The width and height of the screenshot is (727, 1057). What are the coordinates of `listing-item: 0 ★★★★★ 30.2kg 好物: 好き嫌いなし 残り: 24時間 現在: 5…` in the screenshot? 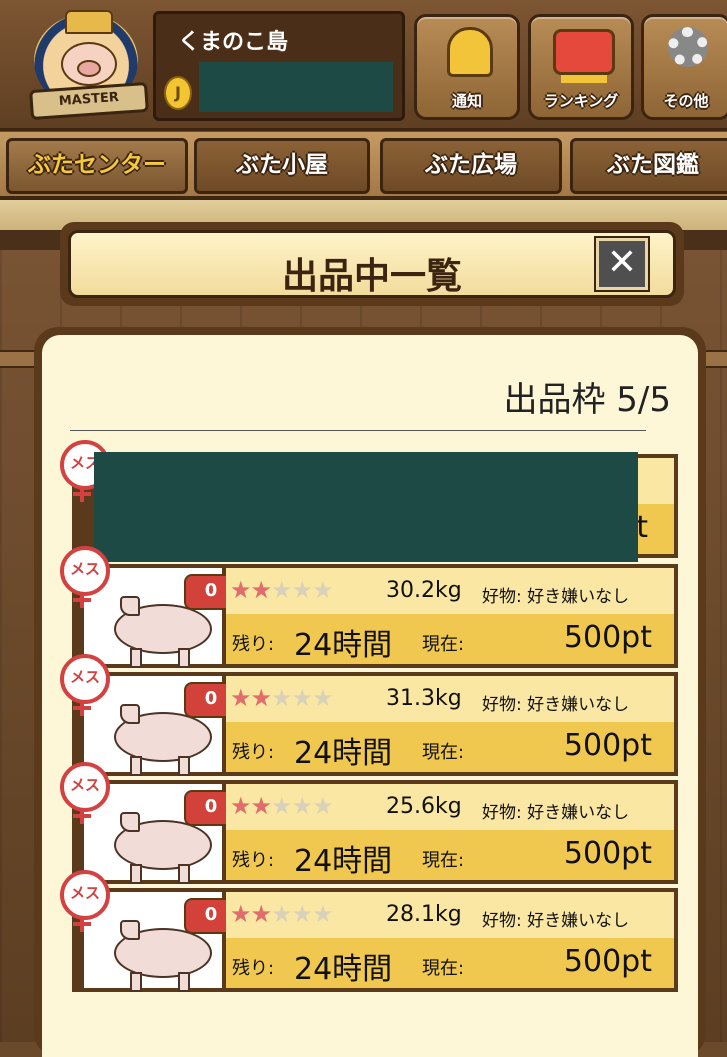 It's located at (369, 607).